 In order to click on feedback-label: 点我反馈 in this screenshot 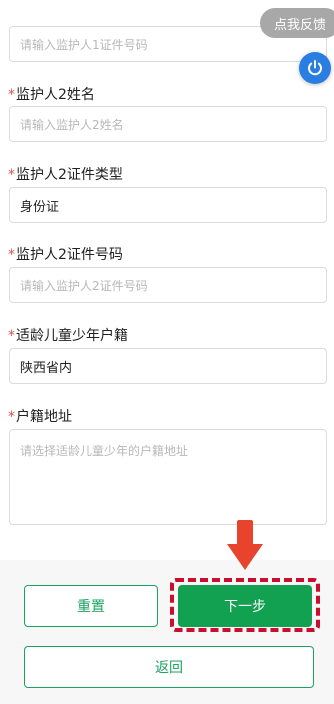, I will do `click(299, 25)`.